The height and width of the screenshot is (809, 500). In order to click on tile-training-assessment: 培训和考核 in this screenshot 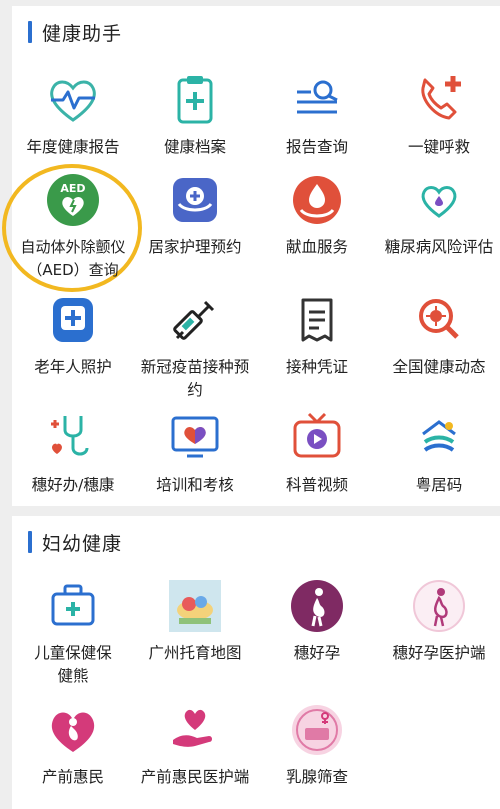, I will do `click(195, 452)`.